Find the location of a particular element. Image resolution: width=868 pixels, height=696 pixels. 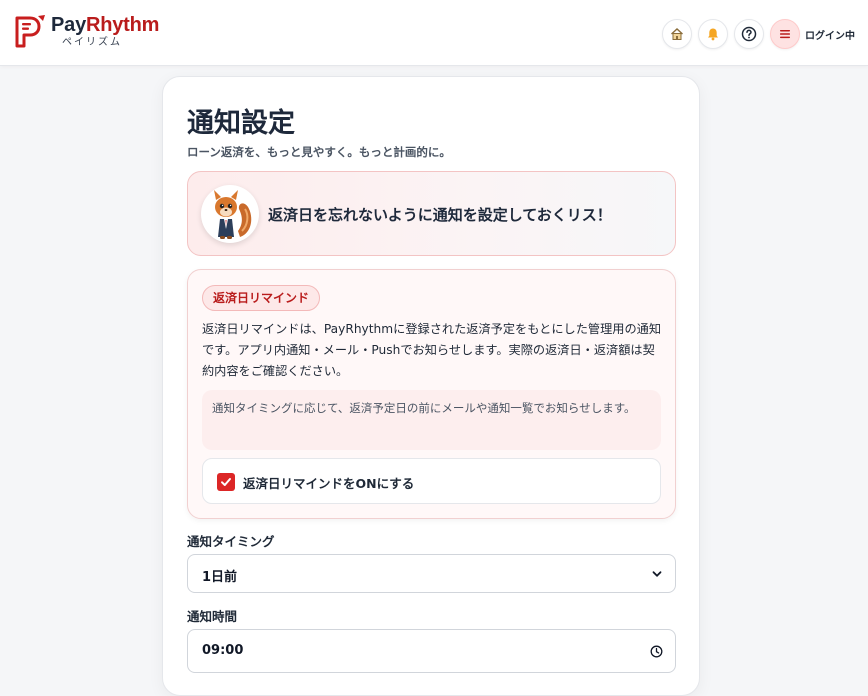

time-value: 09:00 is located at coordinates (223, 650).